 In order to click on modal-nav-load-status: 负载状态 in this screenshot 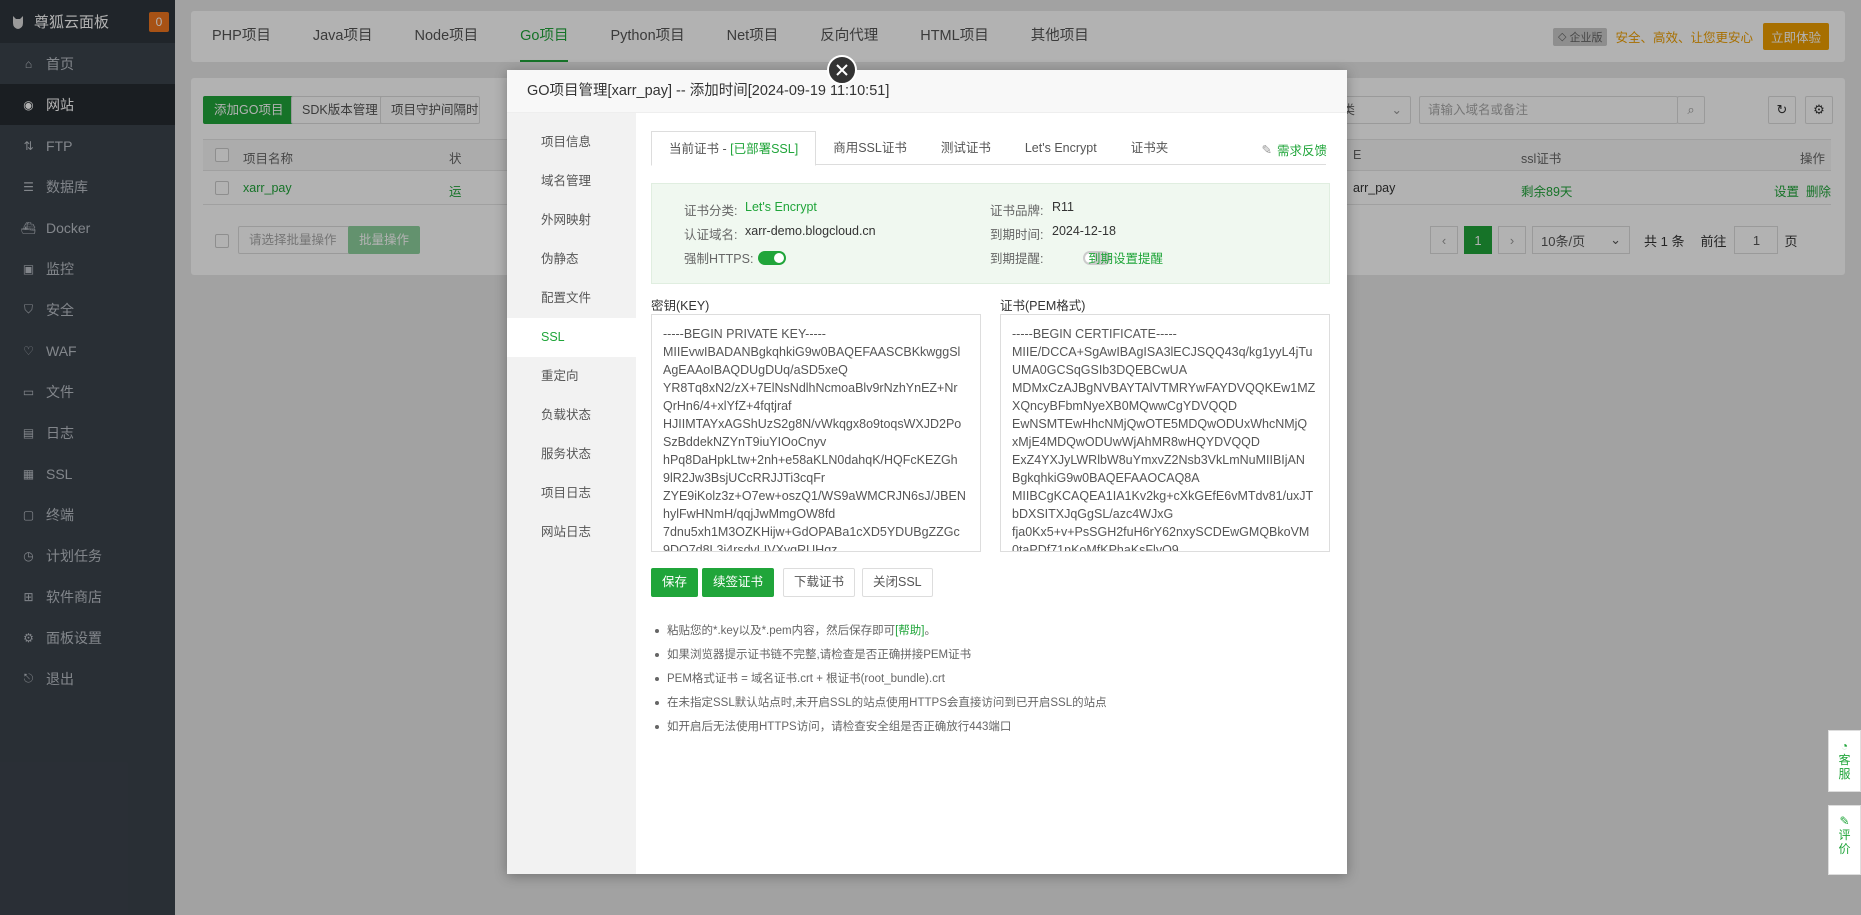, I will do `click(571, 415)`.